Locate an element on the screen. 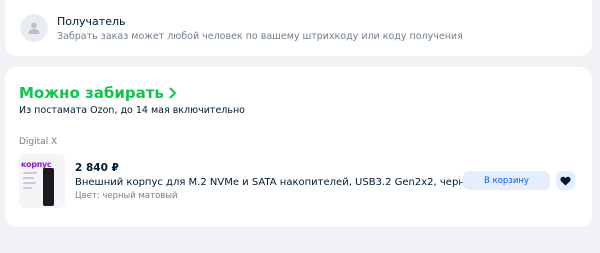 The width and height of the screenshot is (600, 253). chevron-right-icon is located at coordinates (172, 93).